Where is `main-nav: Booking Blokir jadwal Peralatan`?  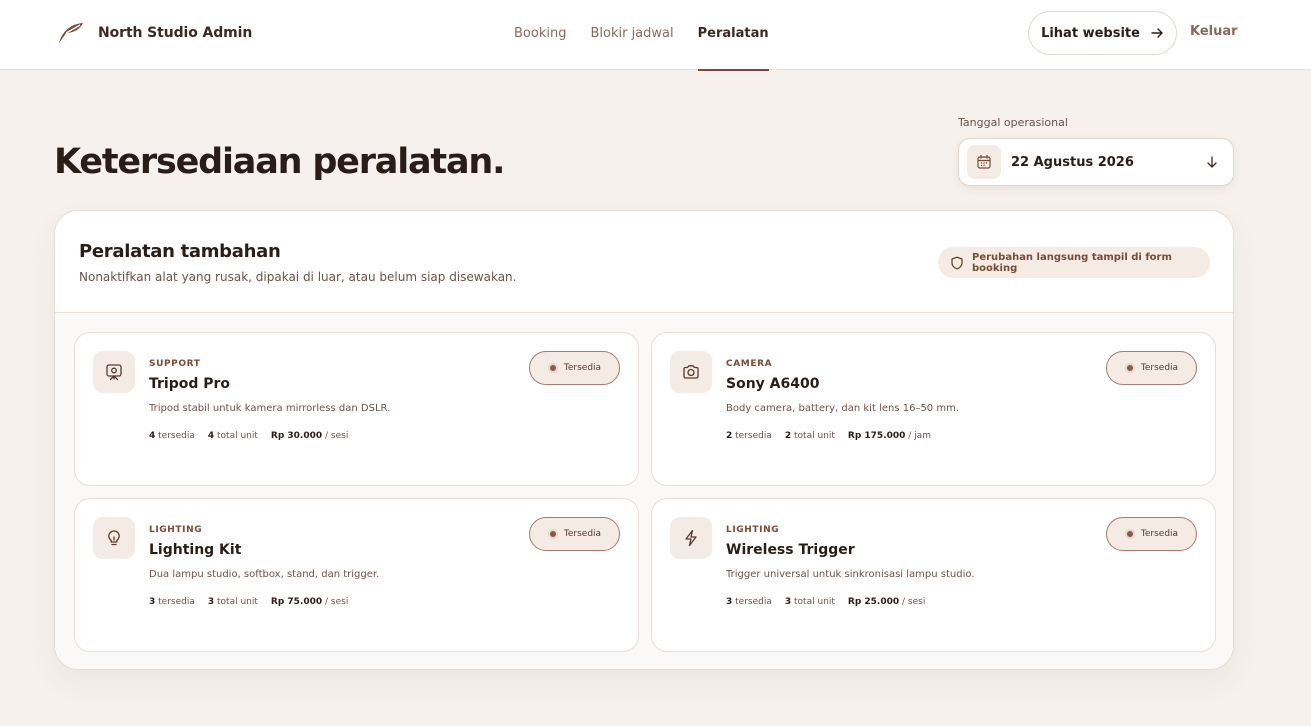 main-nav: Booking Blokir jadwal Peralatan is located at coordinates (653, 35).